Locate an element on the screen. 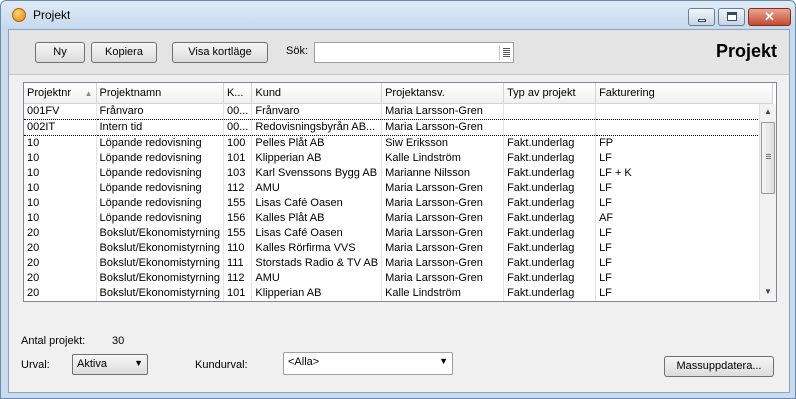 The height and width of the screenshot is (399, 796). maximize-button is located at coordinates (731, 17).